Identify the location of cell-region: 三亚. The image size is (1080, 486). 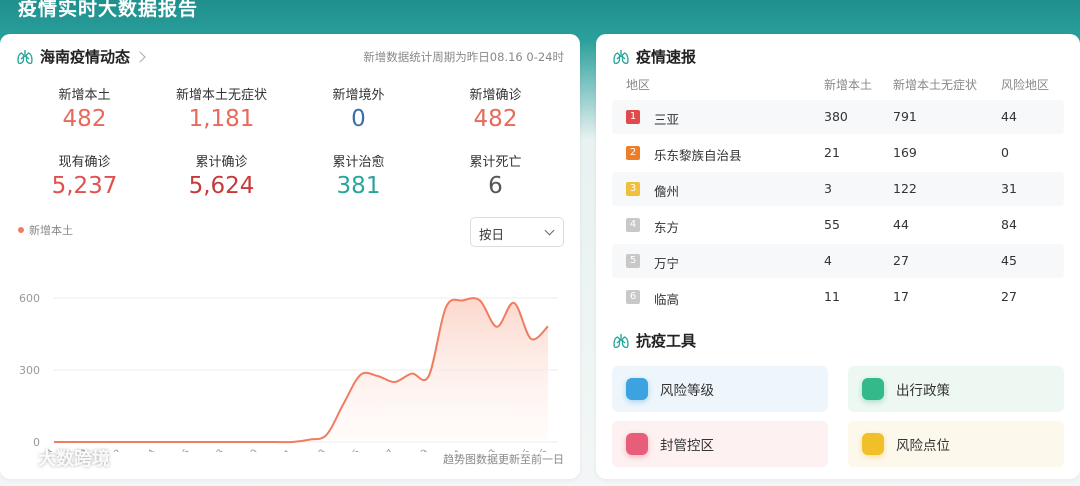
(667, 119).